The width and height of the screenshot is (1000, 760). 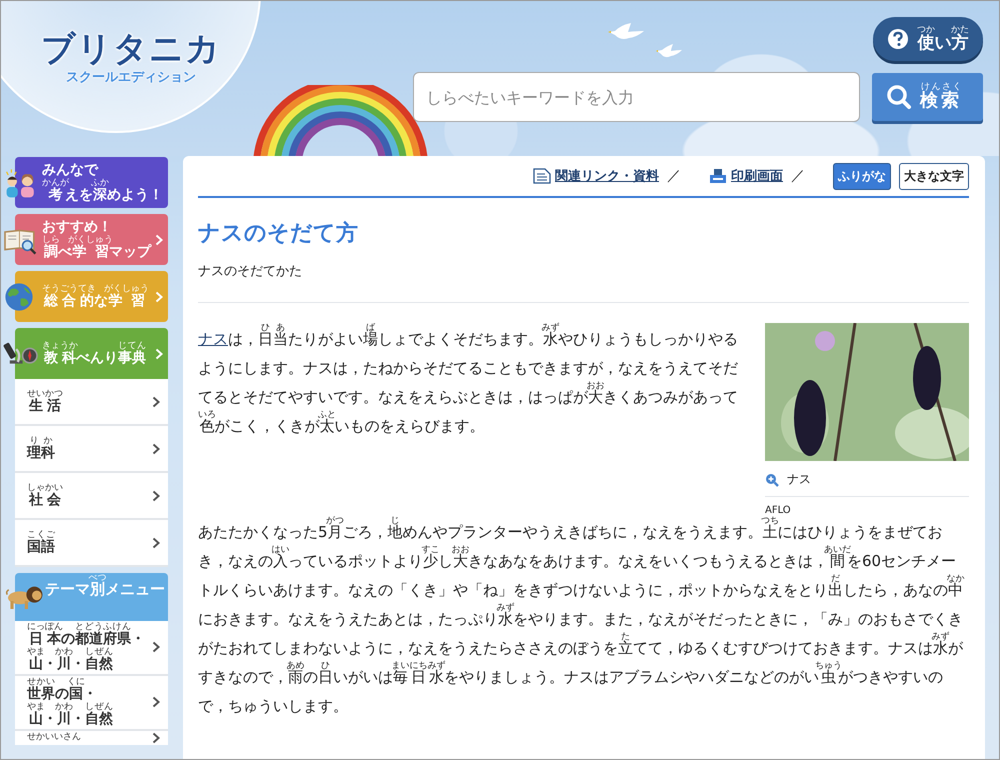 What do you see at coordinates (928, 39) in the screenshot?
I see `help-button: 使 つか い方 かた` at bounding box center [928, 39].